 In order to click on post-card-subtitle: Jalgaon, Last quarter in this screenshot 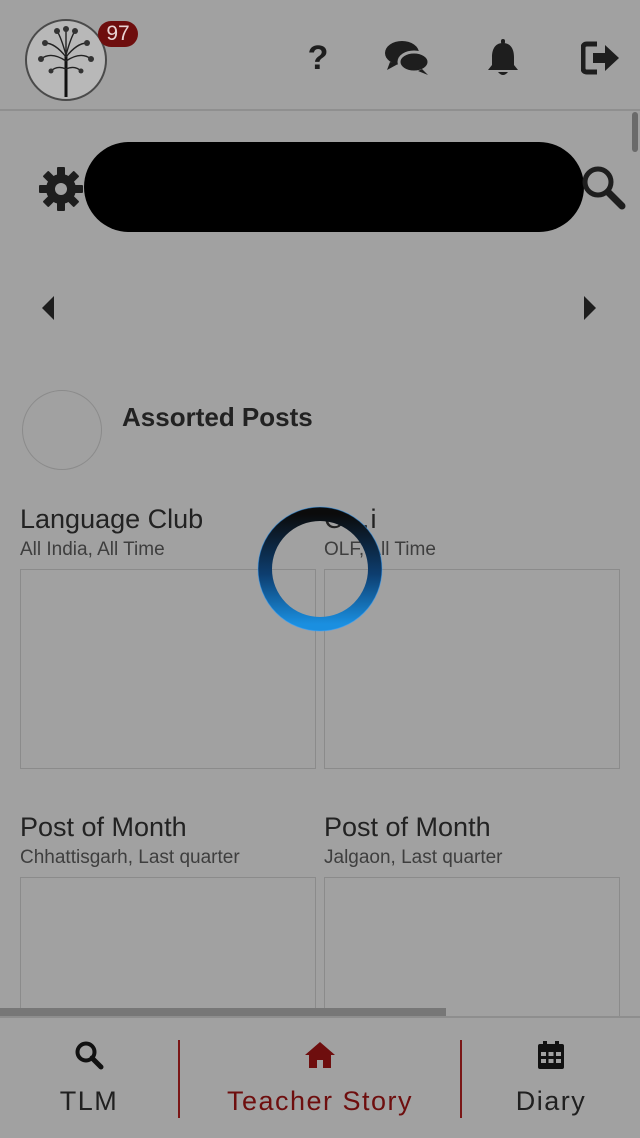, I will do `click(413, 857)`.